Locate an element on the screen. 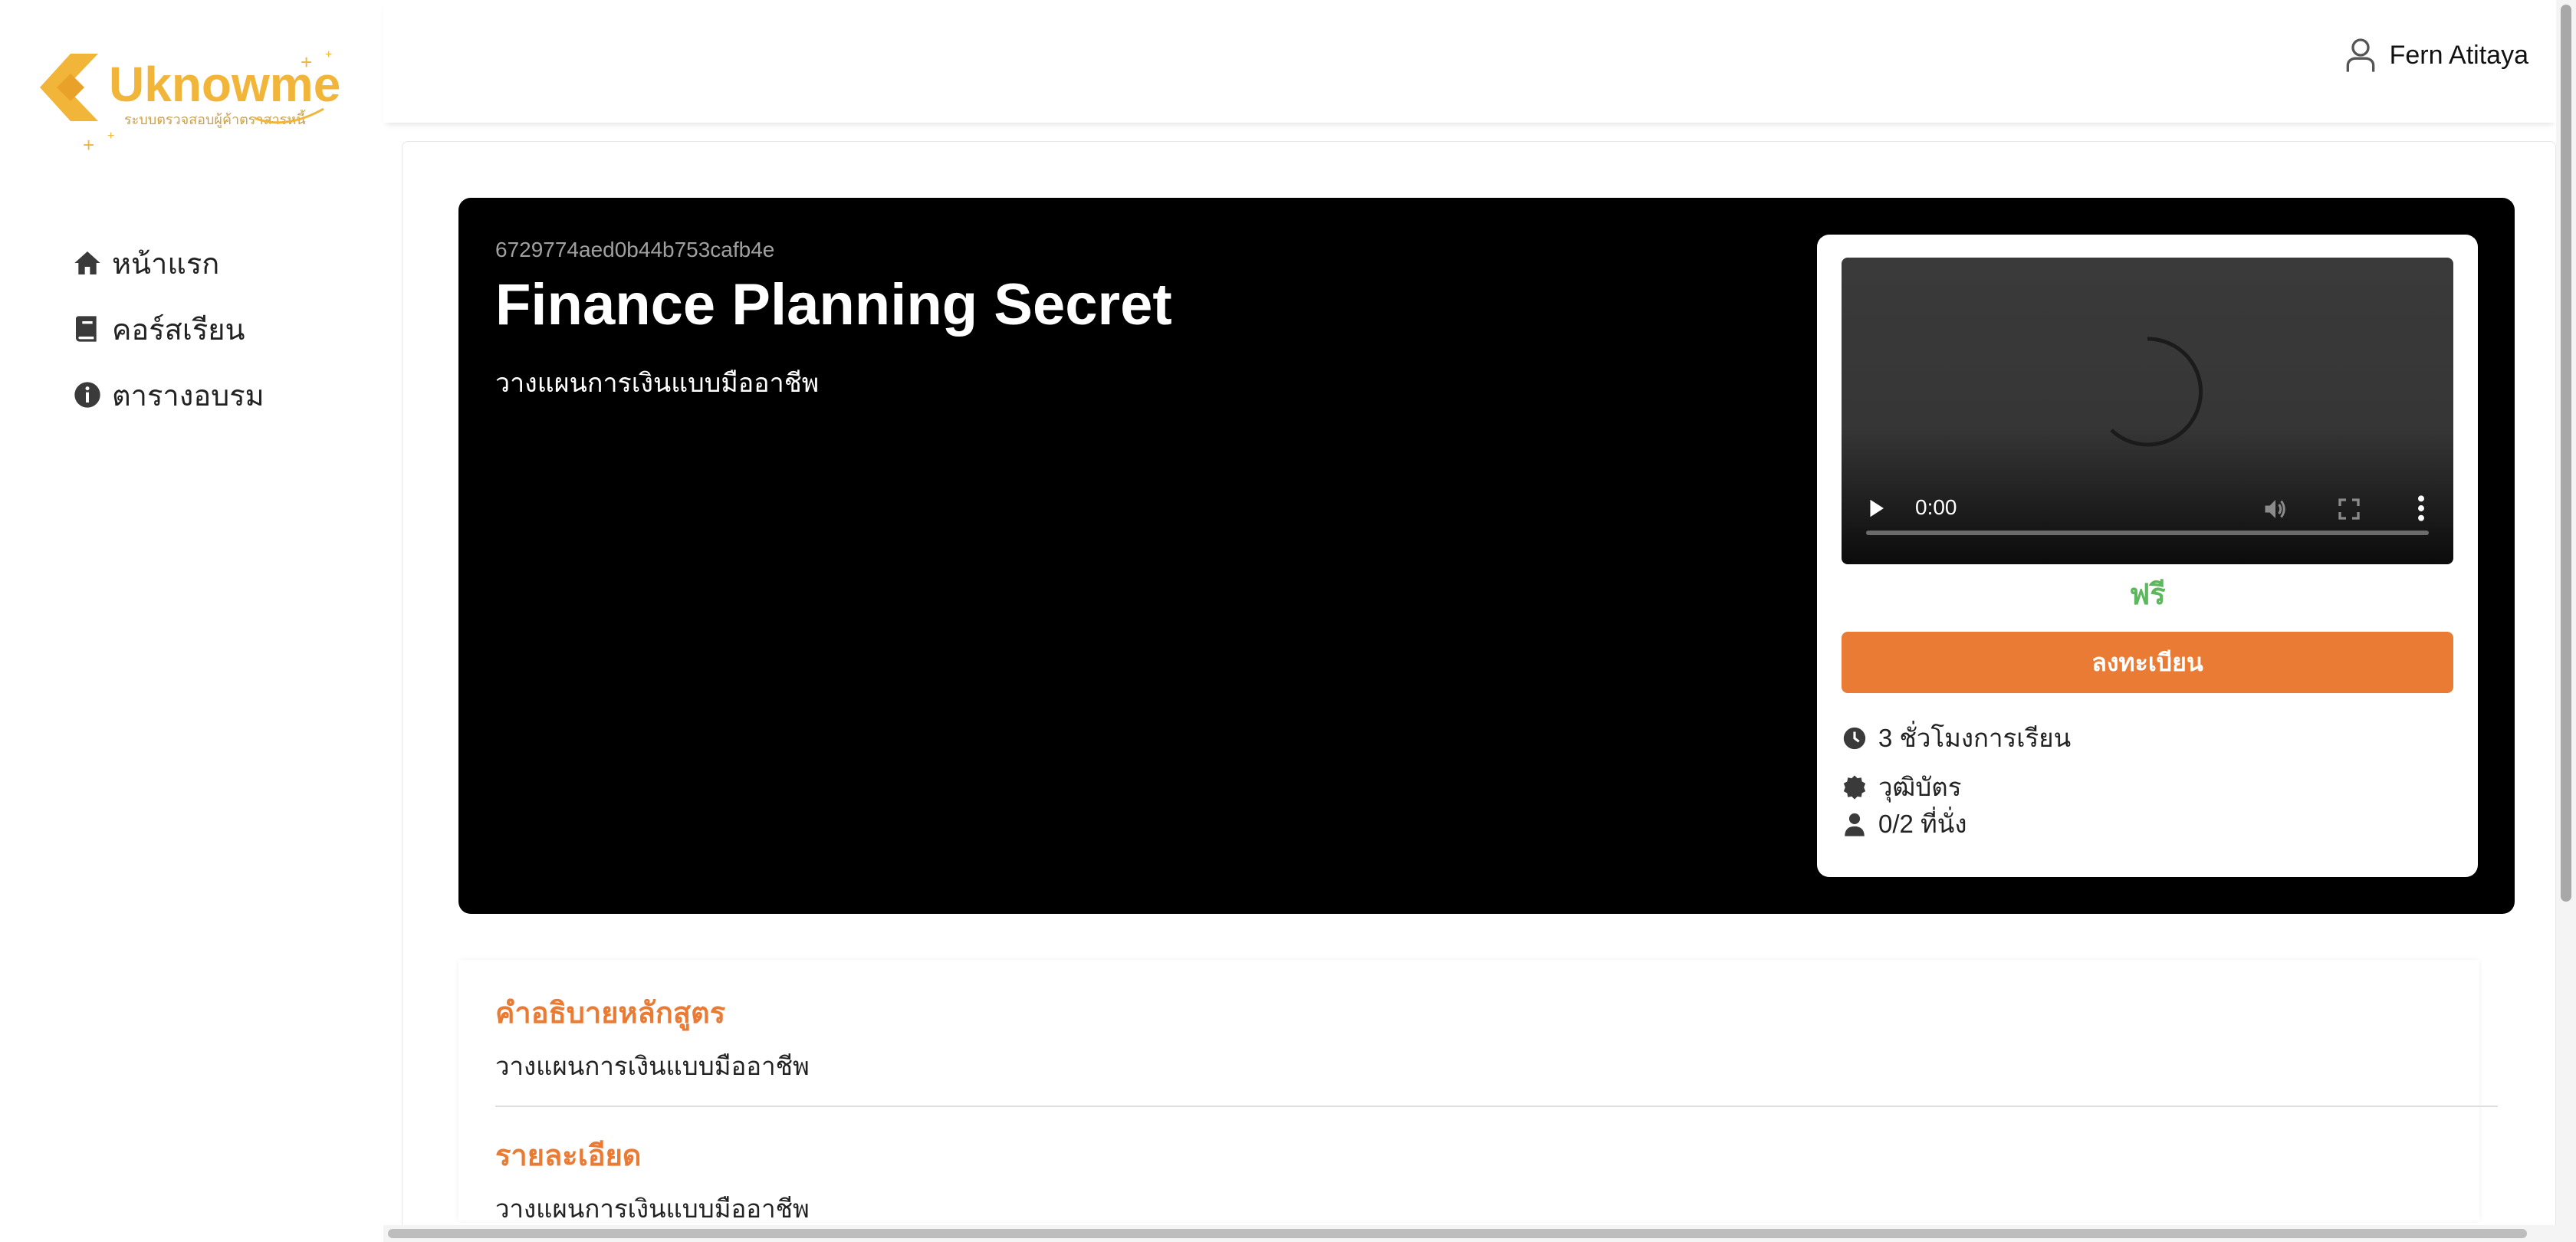 The width and height of the screenshot is (2576, 1242). sidebar-item-label: หน้าแรก is located at coordinates (166, 264).